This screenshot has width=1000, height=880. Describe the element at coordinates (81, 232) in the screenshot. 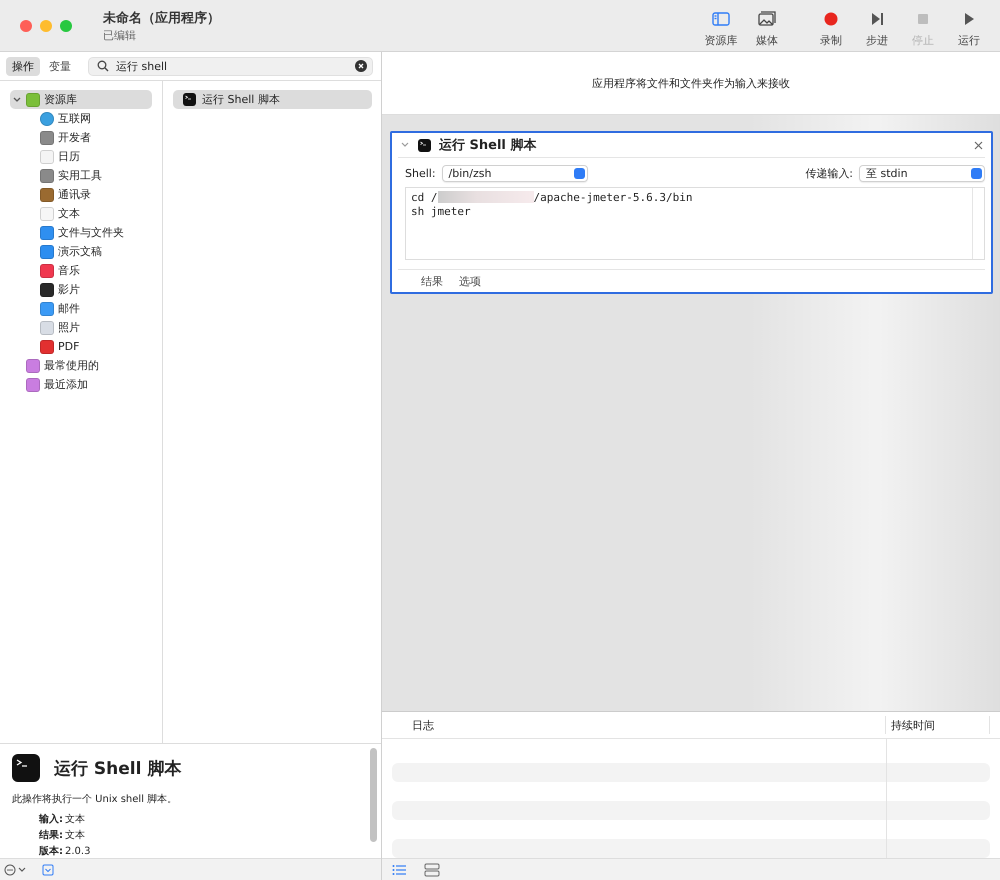

I see `library-item: 文件与文件夹` at that location.